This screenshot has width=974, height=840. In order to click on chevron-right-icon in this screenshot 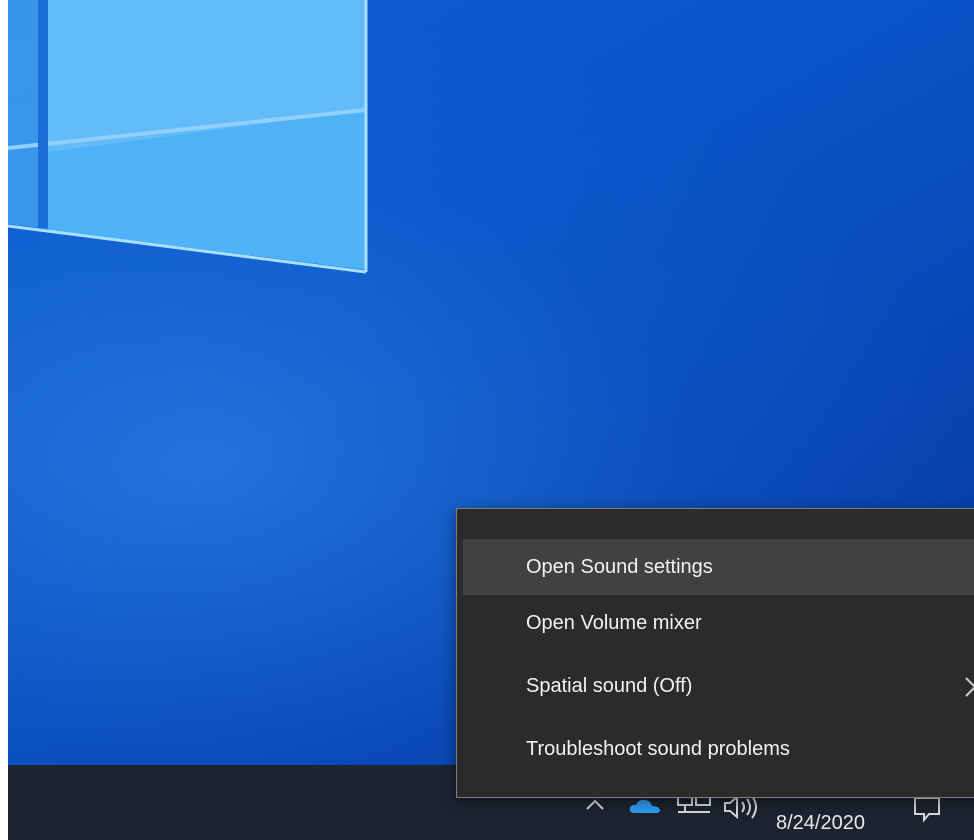, I will do `click(969, 687)`.